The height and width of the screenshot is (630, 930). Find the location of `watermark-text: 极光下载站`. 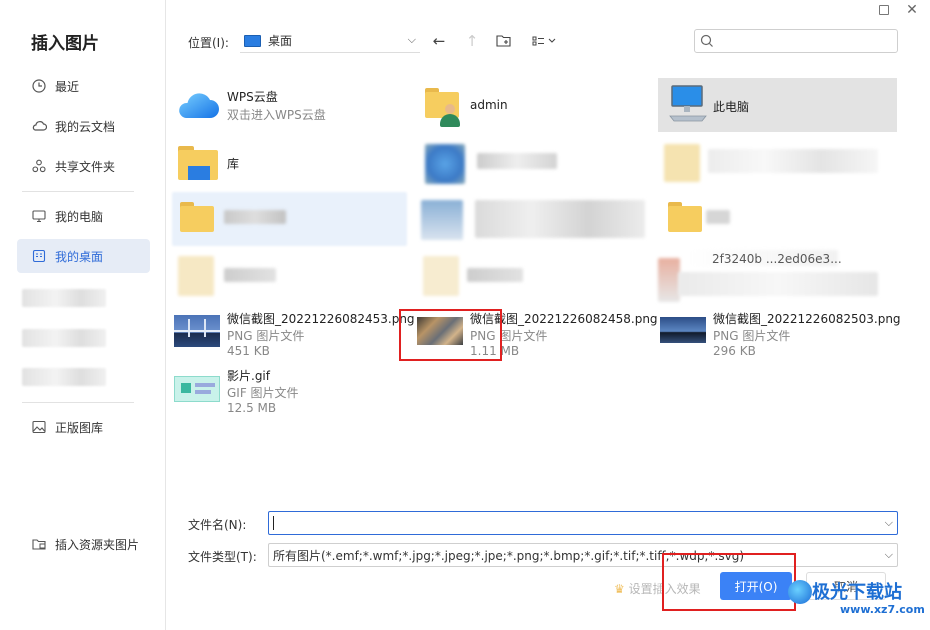

watermark-text: 极光下载站 is located at coordinates (857, 592).